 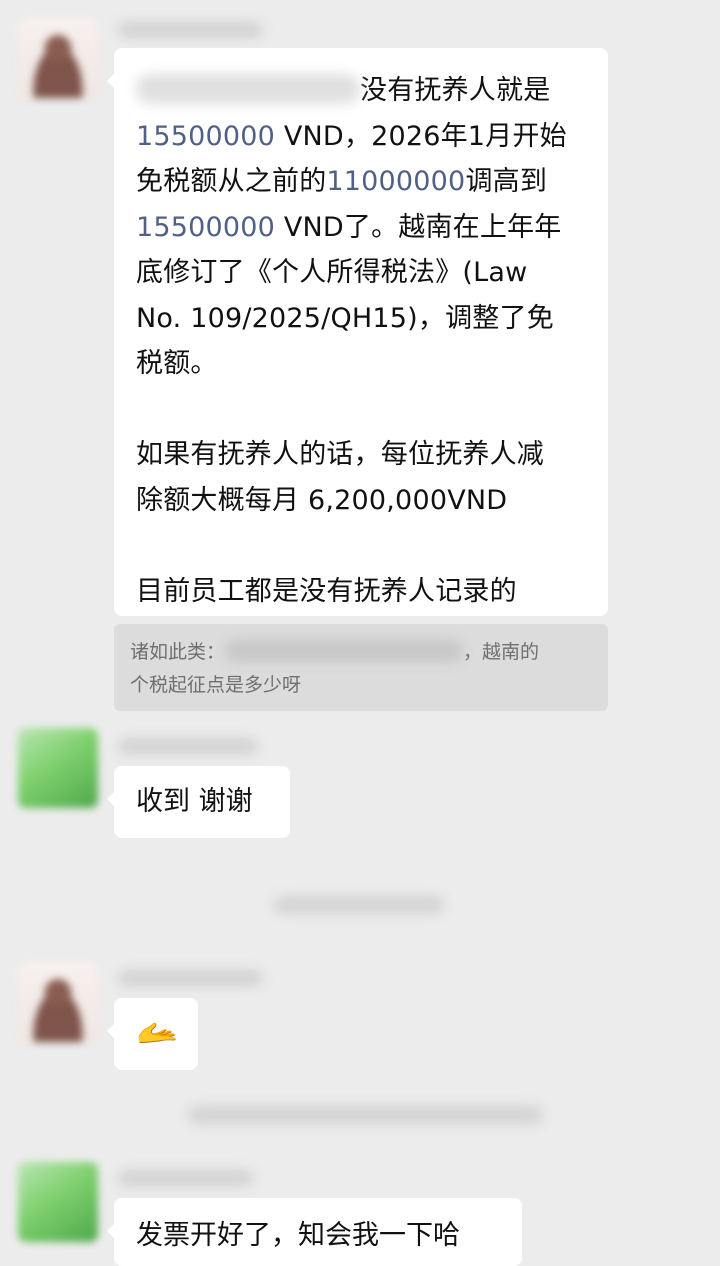 What do you see at coordinates (335, 668) in the screenshot?
I see `quote-text: 诸如此类： ，越南的 个税起征点是多少呀` at bounding box center [335, 668].